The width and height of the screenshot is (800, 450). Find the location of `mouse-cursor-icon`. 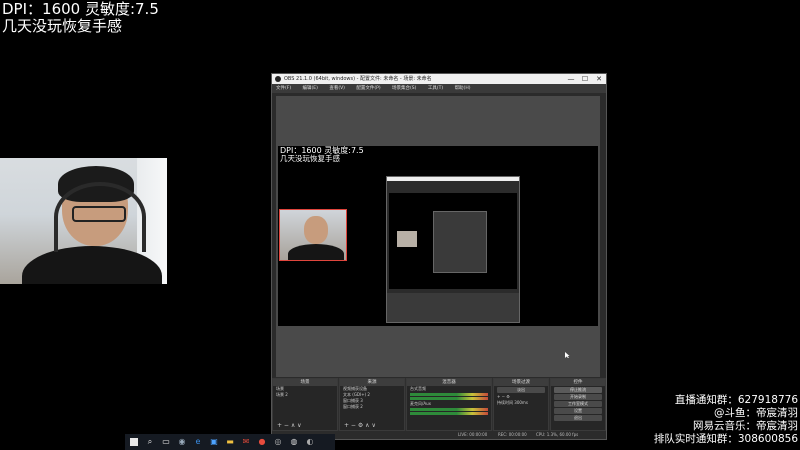

mouse-cursor-icon is located at coordinates (567, 355).